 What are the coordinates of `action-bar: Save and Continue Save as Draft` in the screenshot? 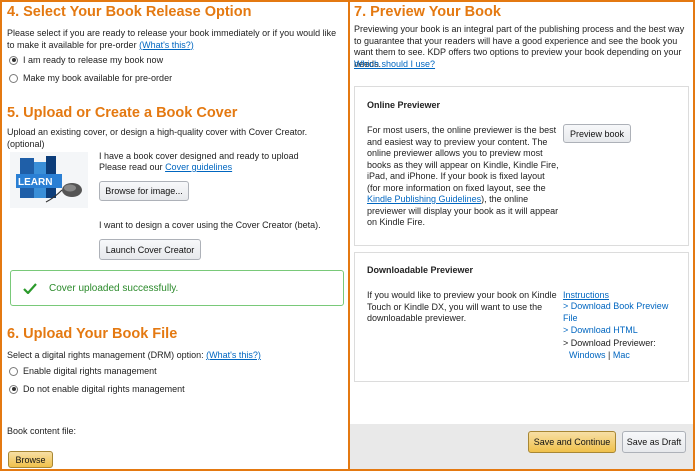 It's located at (521, 446).